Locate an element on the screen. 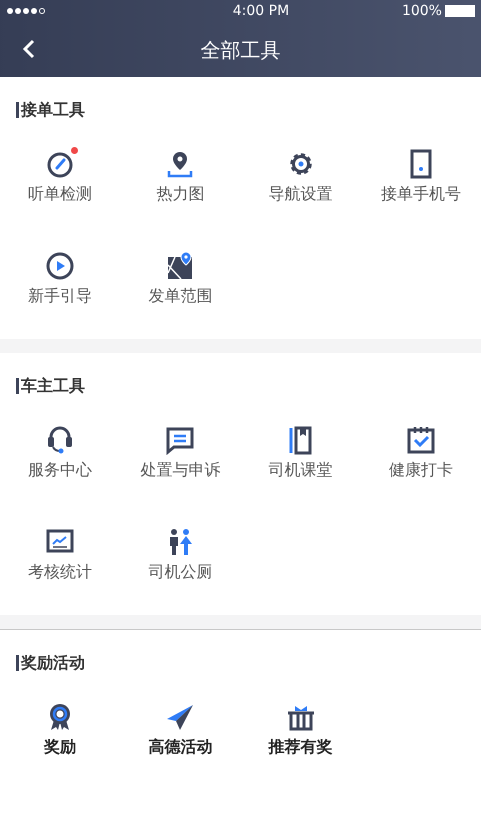 This screenshot has width=481, height=822. back-icon is located at coordinates (29, 49).